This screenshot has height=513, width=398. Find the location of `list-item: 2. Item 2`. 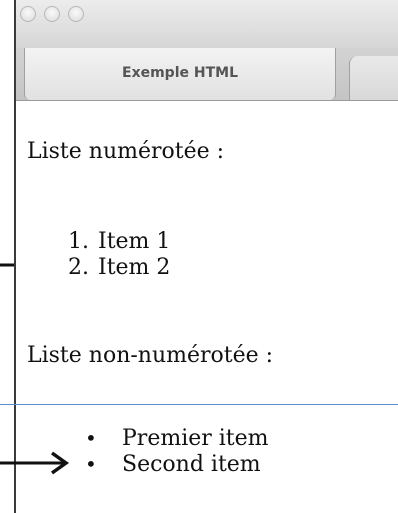

list-item: 2. Item 2 is located at coordinates (119, 268).